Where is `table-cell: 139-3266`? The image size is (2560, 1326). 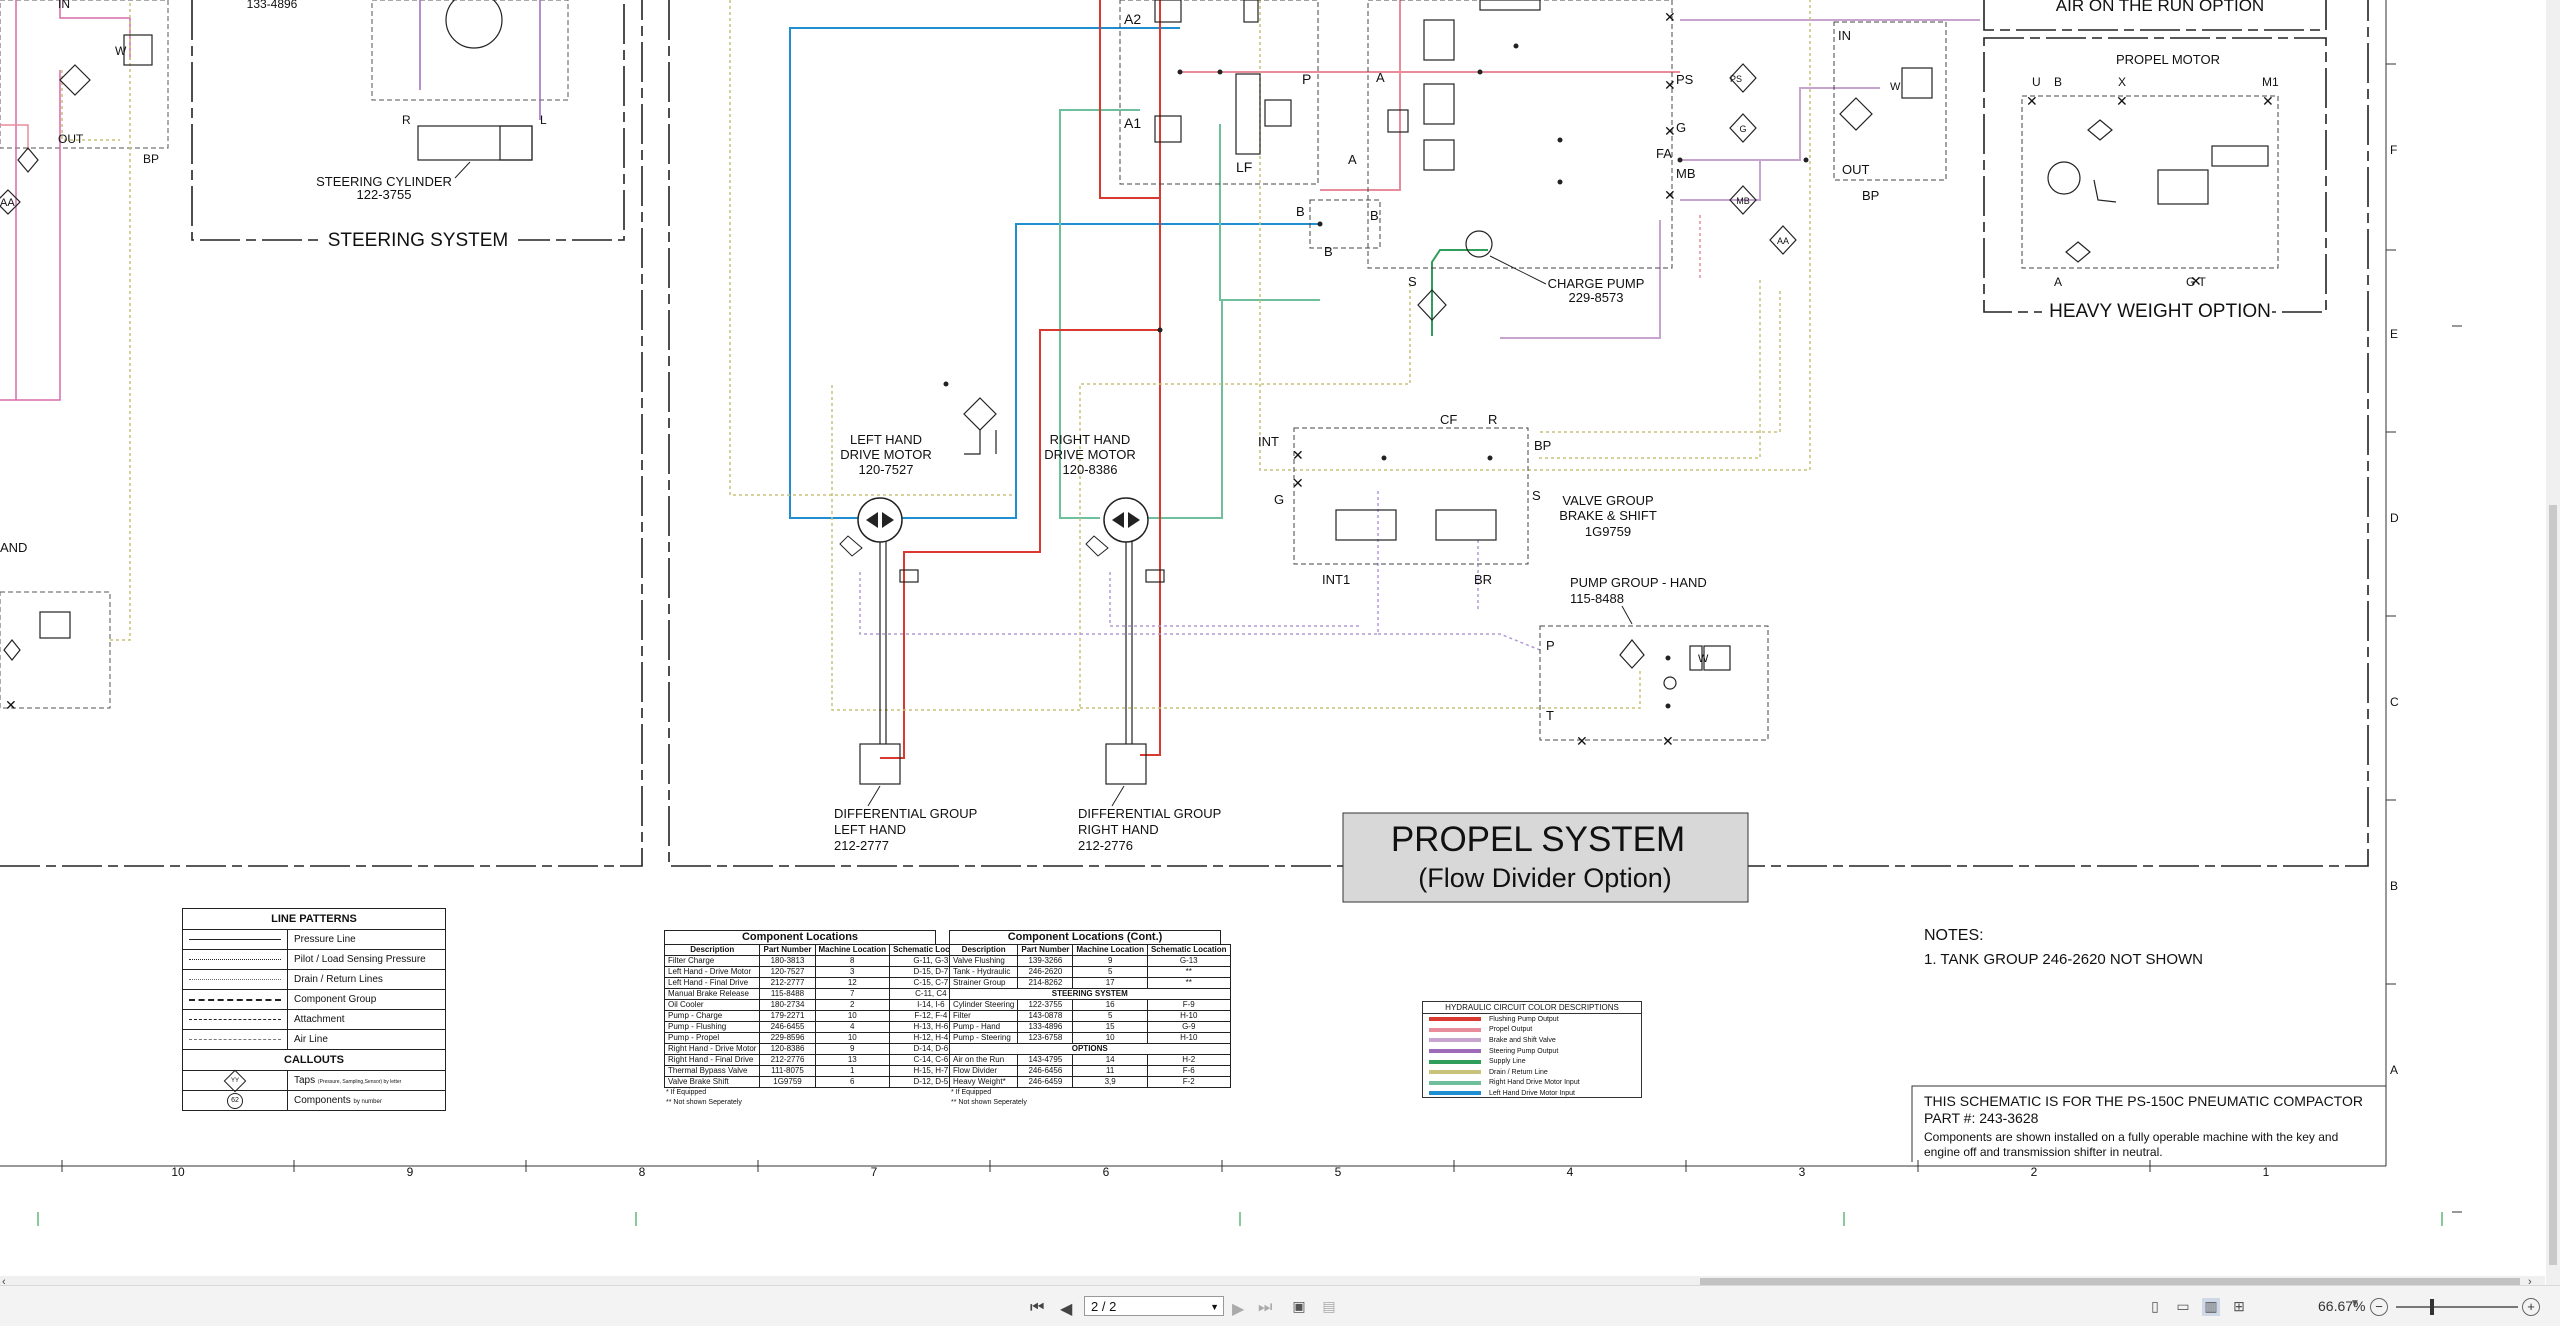
table-cell: 139-3266 is located at coordinates (1045, 961).